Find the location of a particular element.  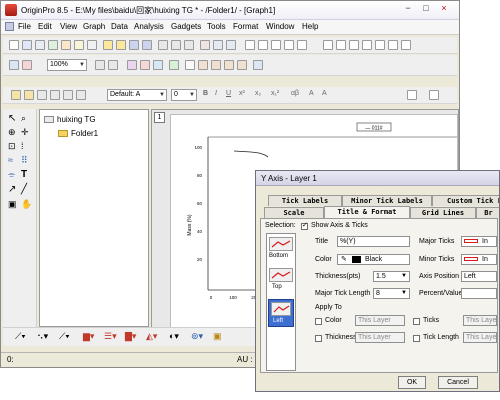

show-axis-checkbox: ✓ is located at coordinates (304, 226).